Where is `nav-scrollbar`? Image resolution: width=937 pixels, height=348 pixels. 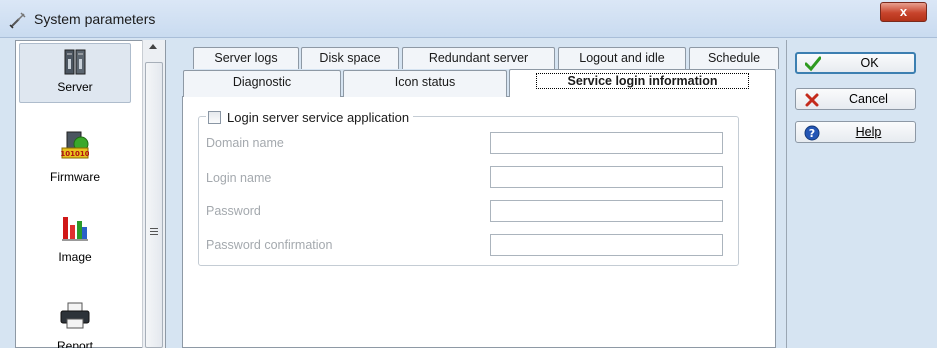 nav-scrollbar is located at coordinates (153, 194).